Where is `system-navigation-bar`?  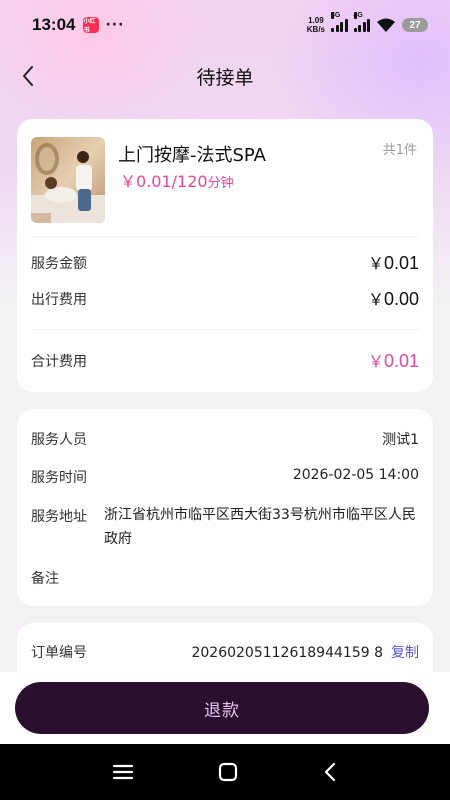
system-navigation-bar is located at coordinates (225, 772).